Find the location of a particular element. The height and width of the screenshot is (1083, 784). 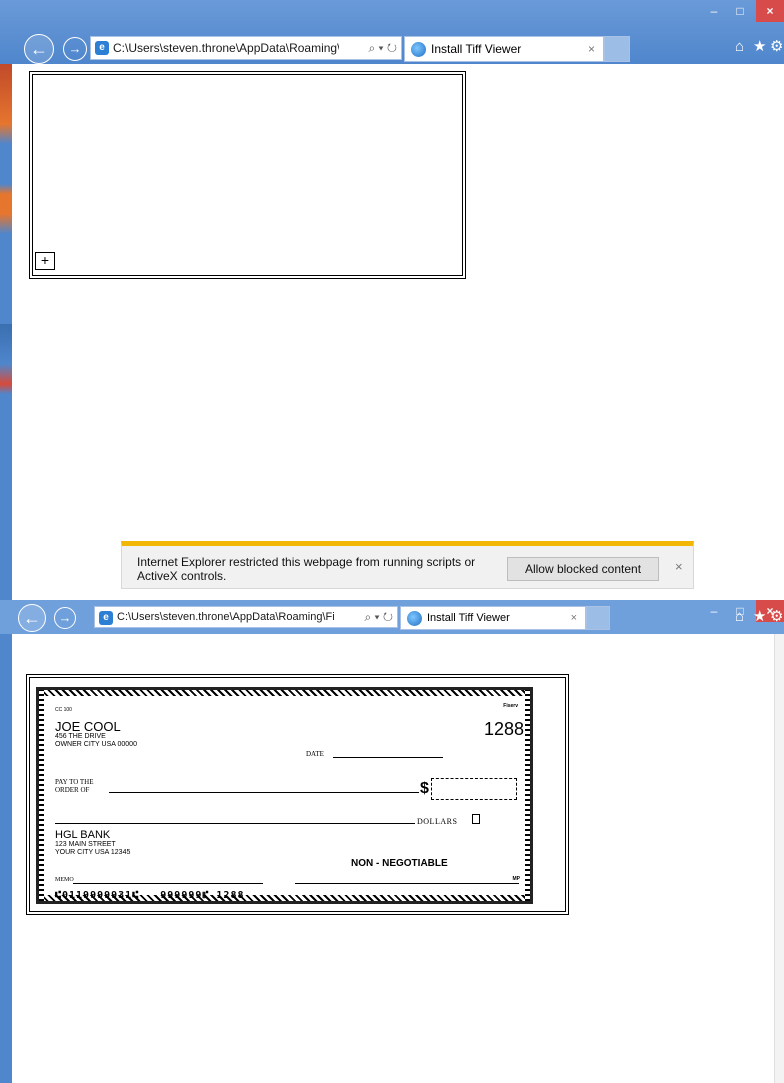

check-form-code: CC 100 is located at coordinates (63, 710).